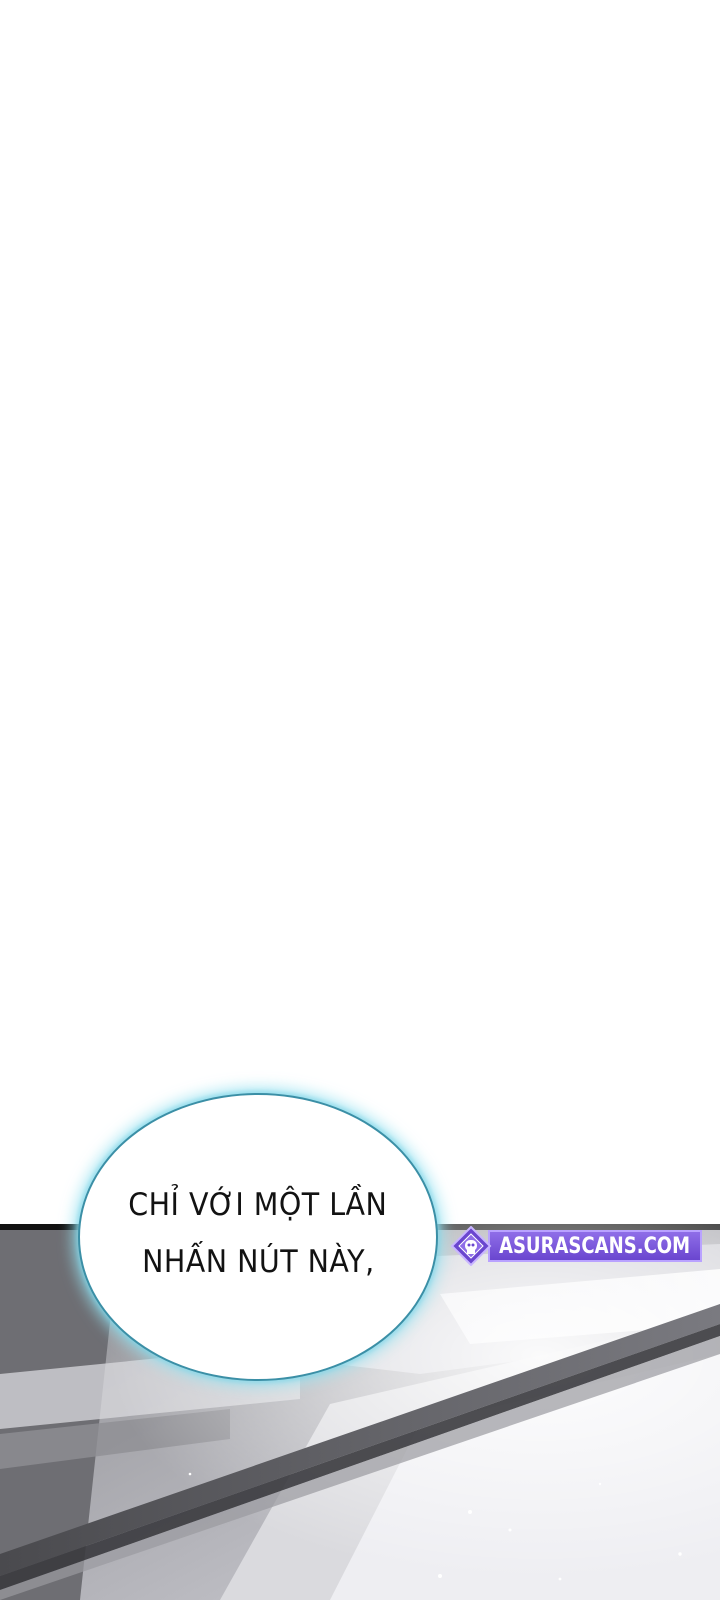 The height and width of the screenshot is (1600, 720). I want to click on watermark-text: ASURASCANS.COM, so click(595, 1246).